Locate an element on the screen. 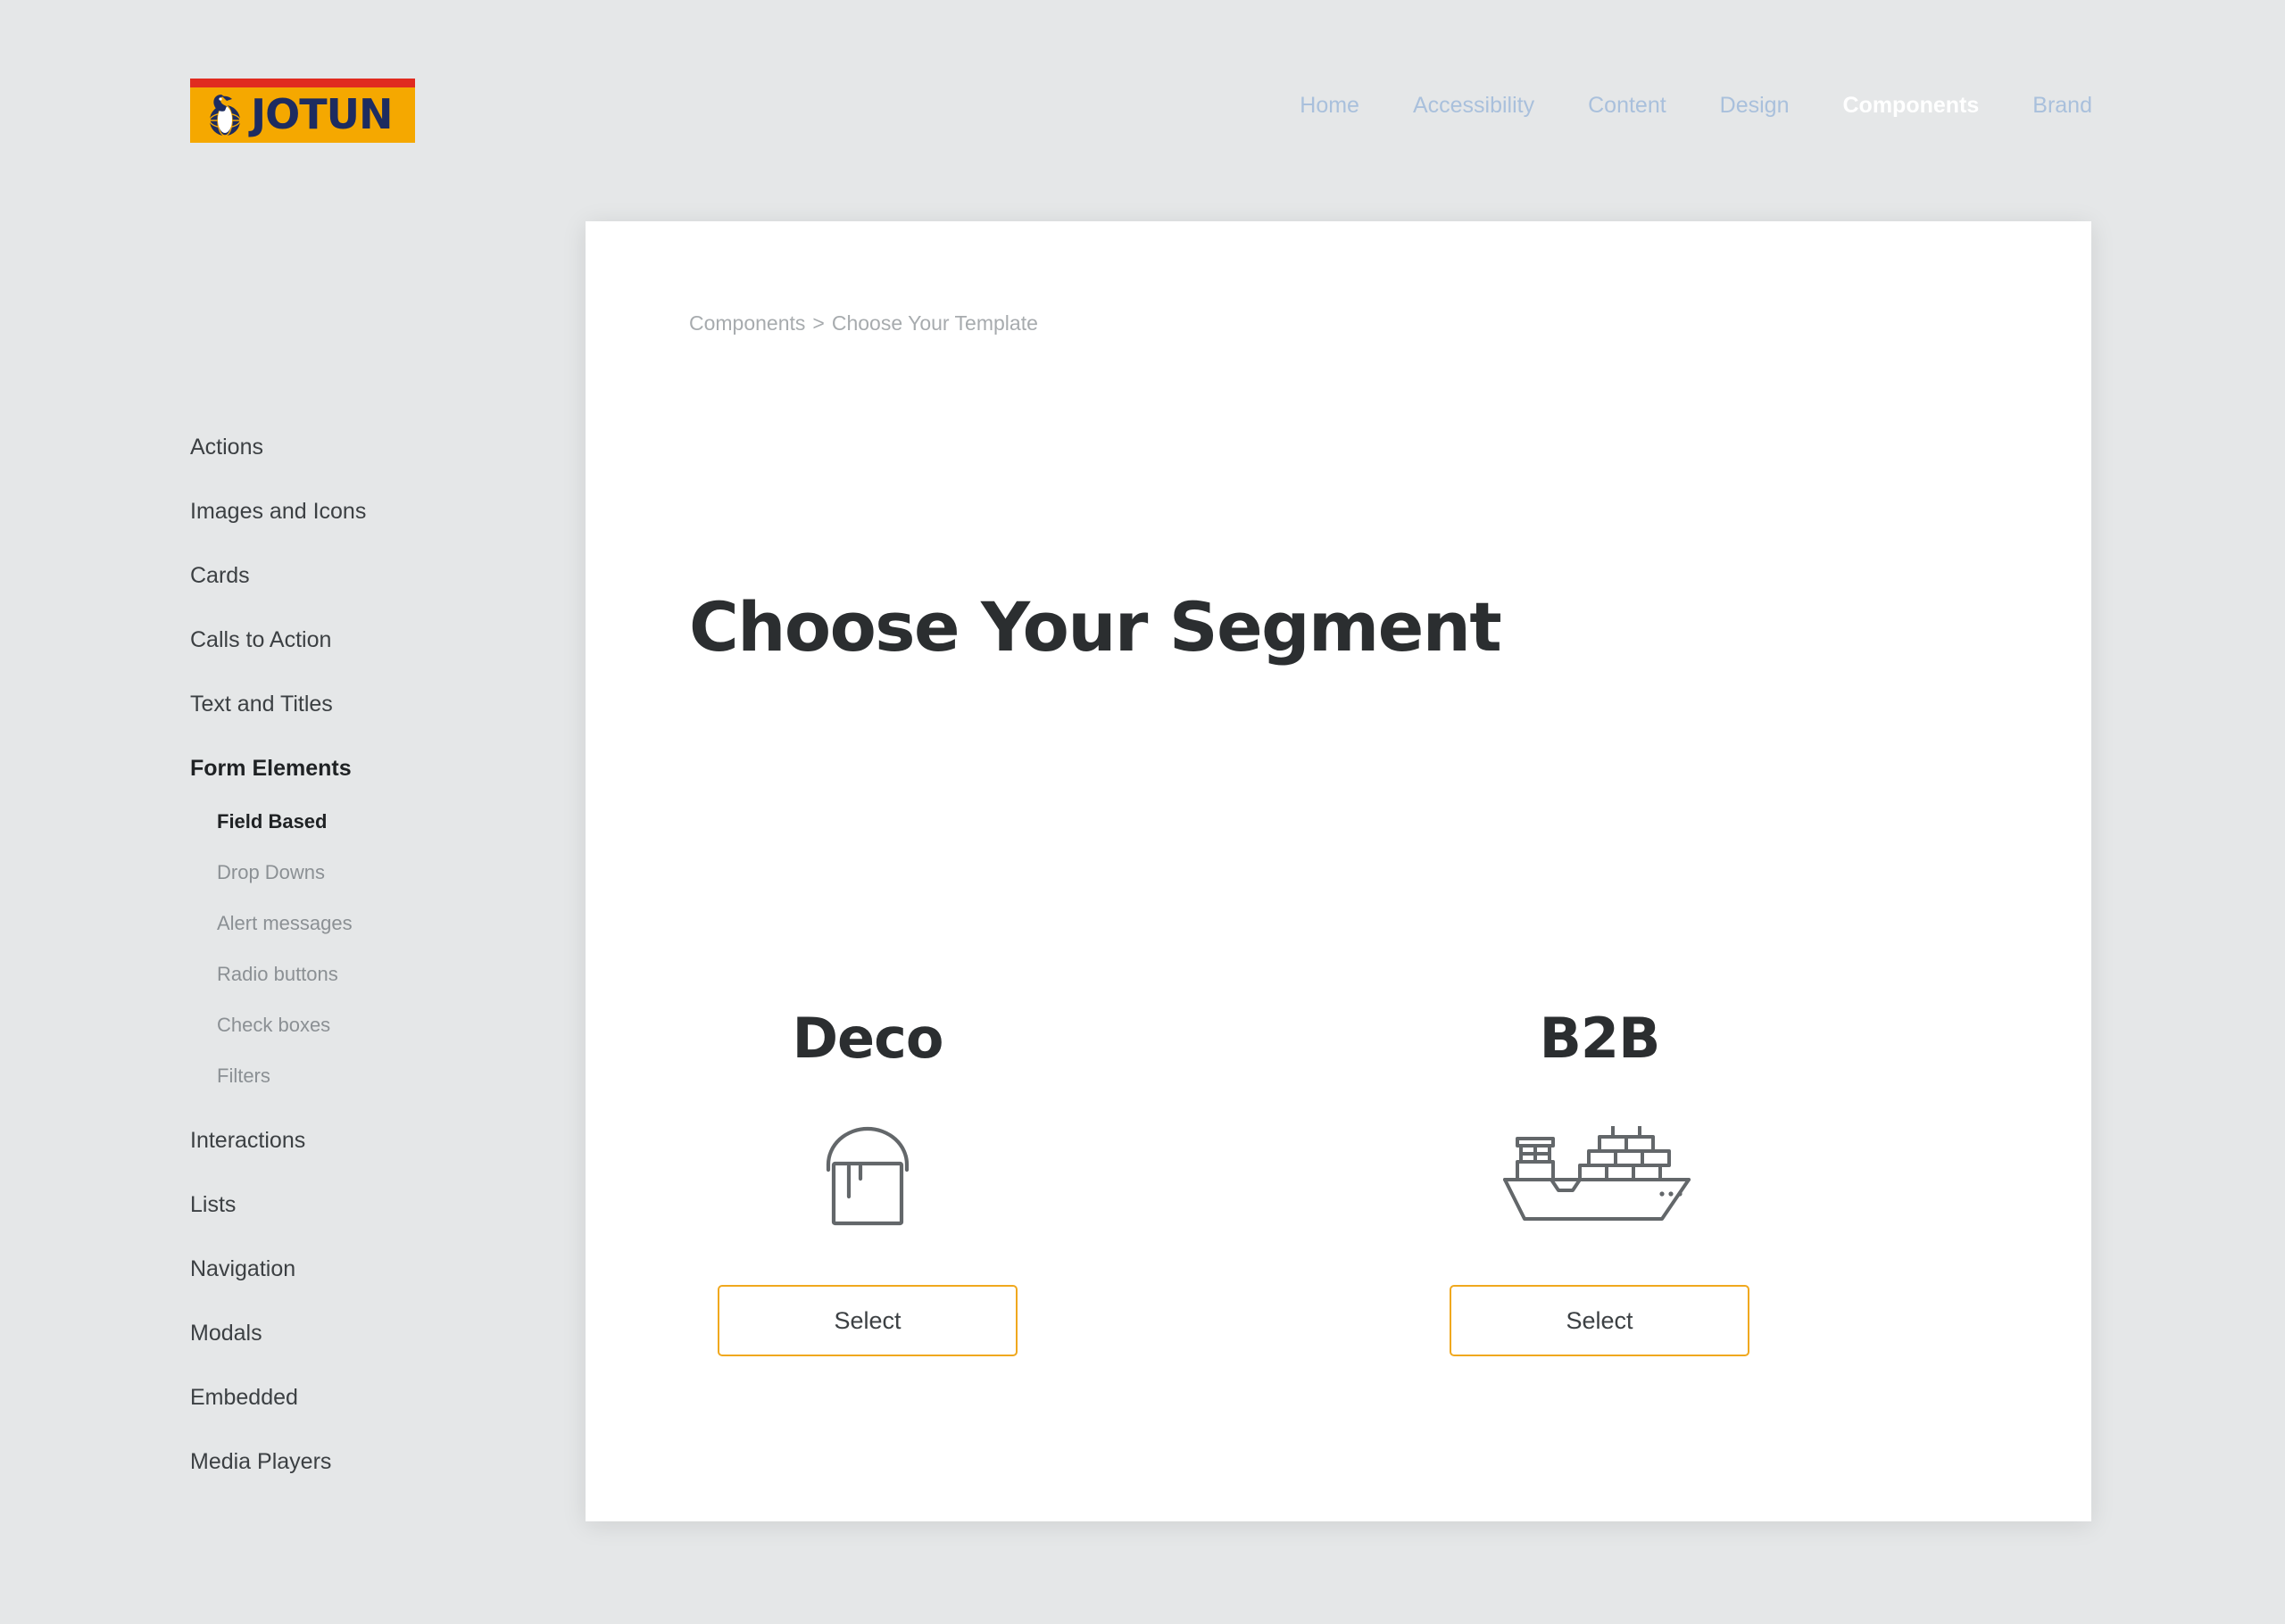  jotun-bird-globe-emblem is located at coordinates (225, 116).